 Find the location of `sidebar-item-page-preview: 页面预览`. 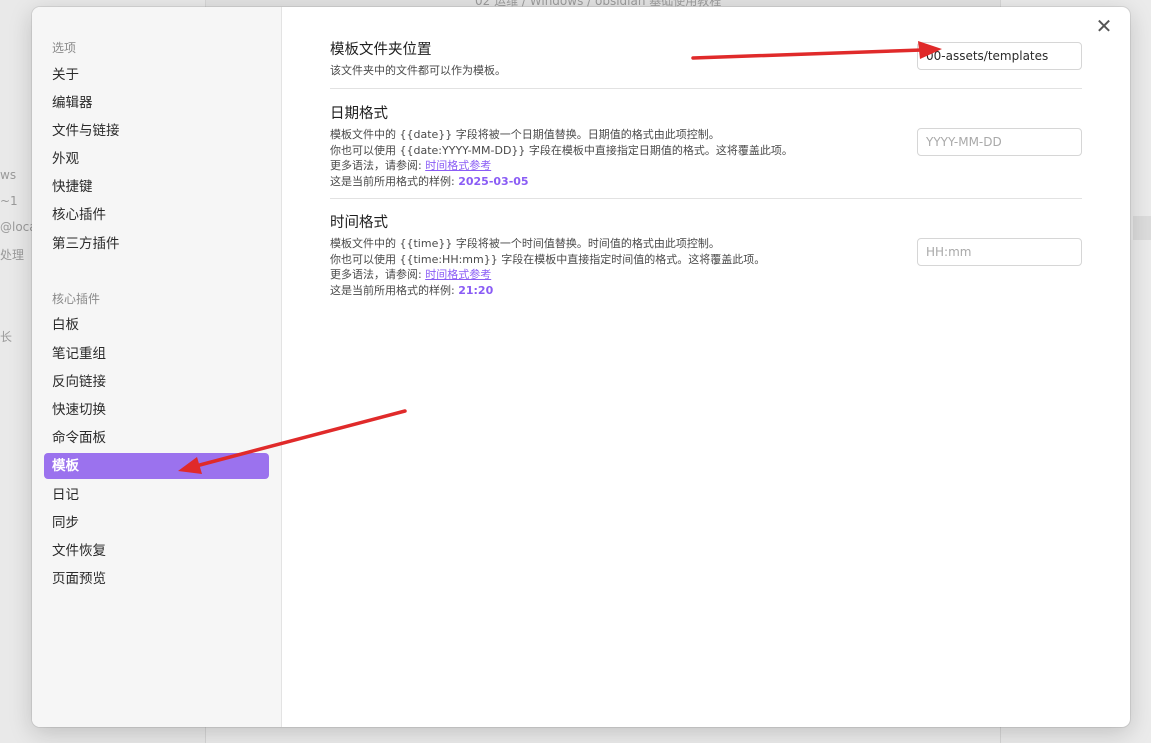

sidebar-item-page-preview: 页面预览 is located at coordinates (156, 579).